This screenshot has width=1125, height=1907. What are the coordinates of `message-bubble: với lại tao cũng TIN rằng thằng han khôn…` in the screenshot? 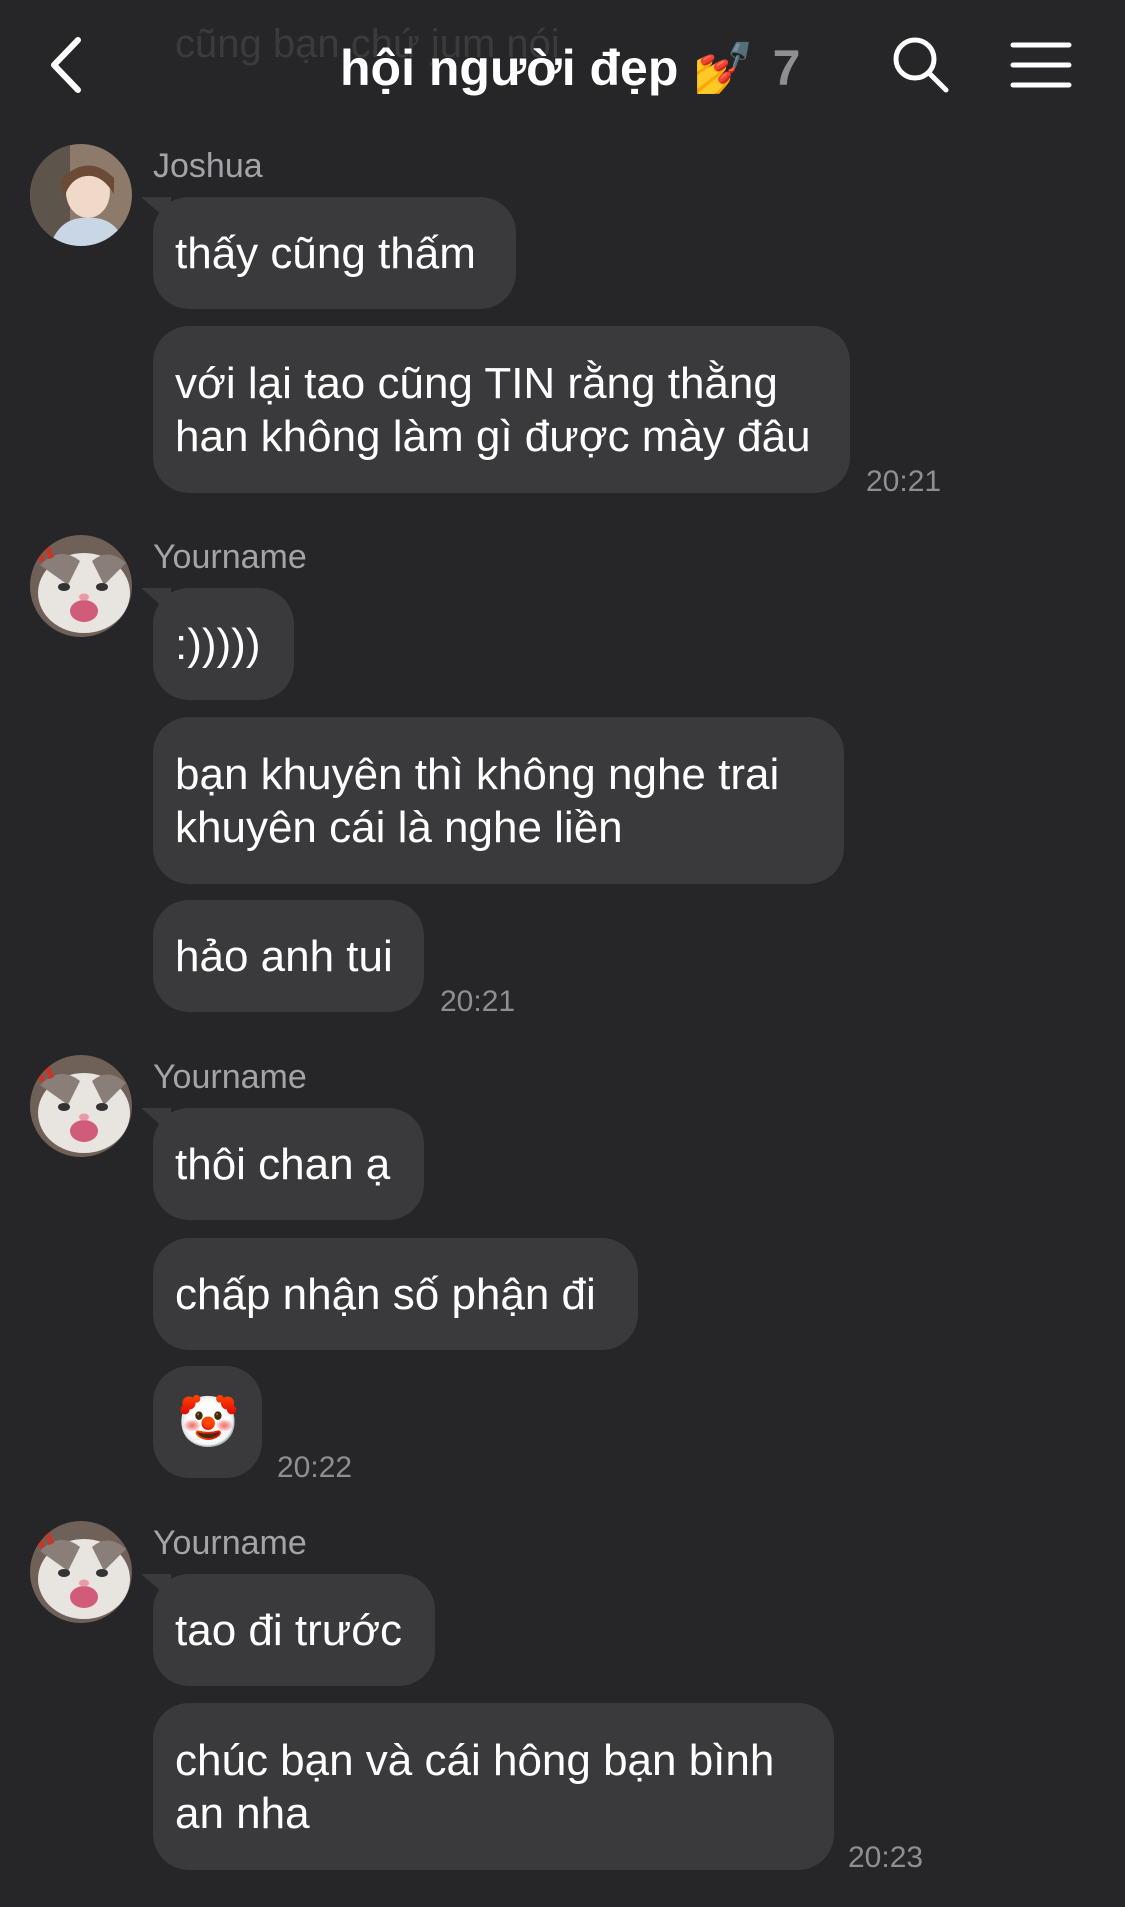 It's located at (501, 409).